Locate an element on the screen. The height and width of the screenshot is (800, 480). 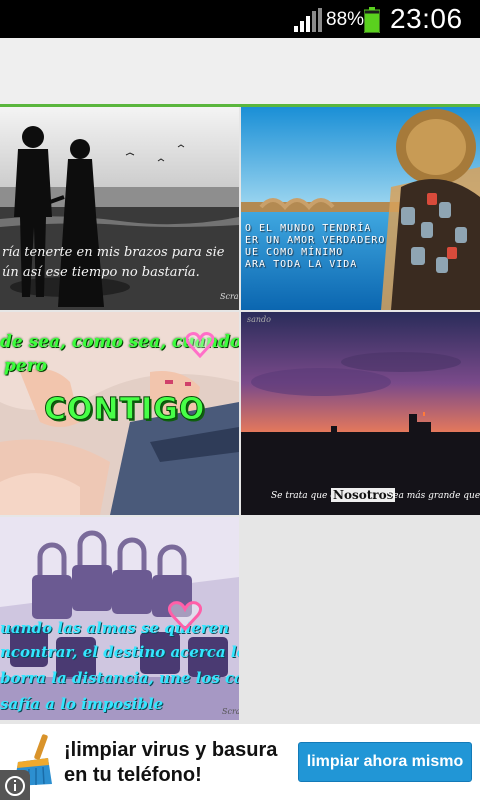
ad-headline-line: en tu teléfono! is located at coordinates (133, 775).